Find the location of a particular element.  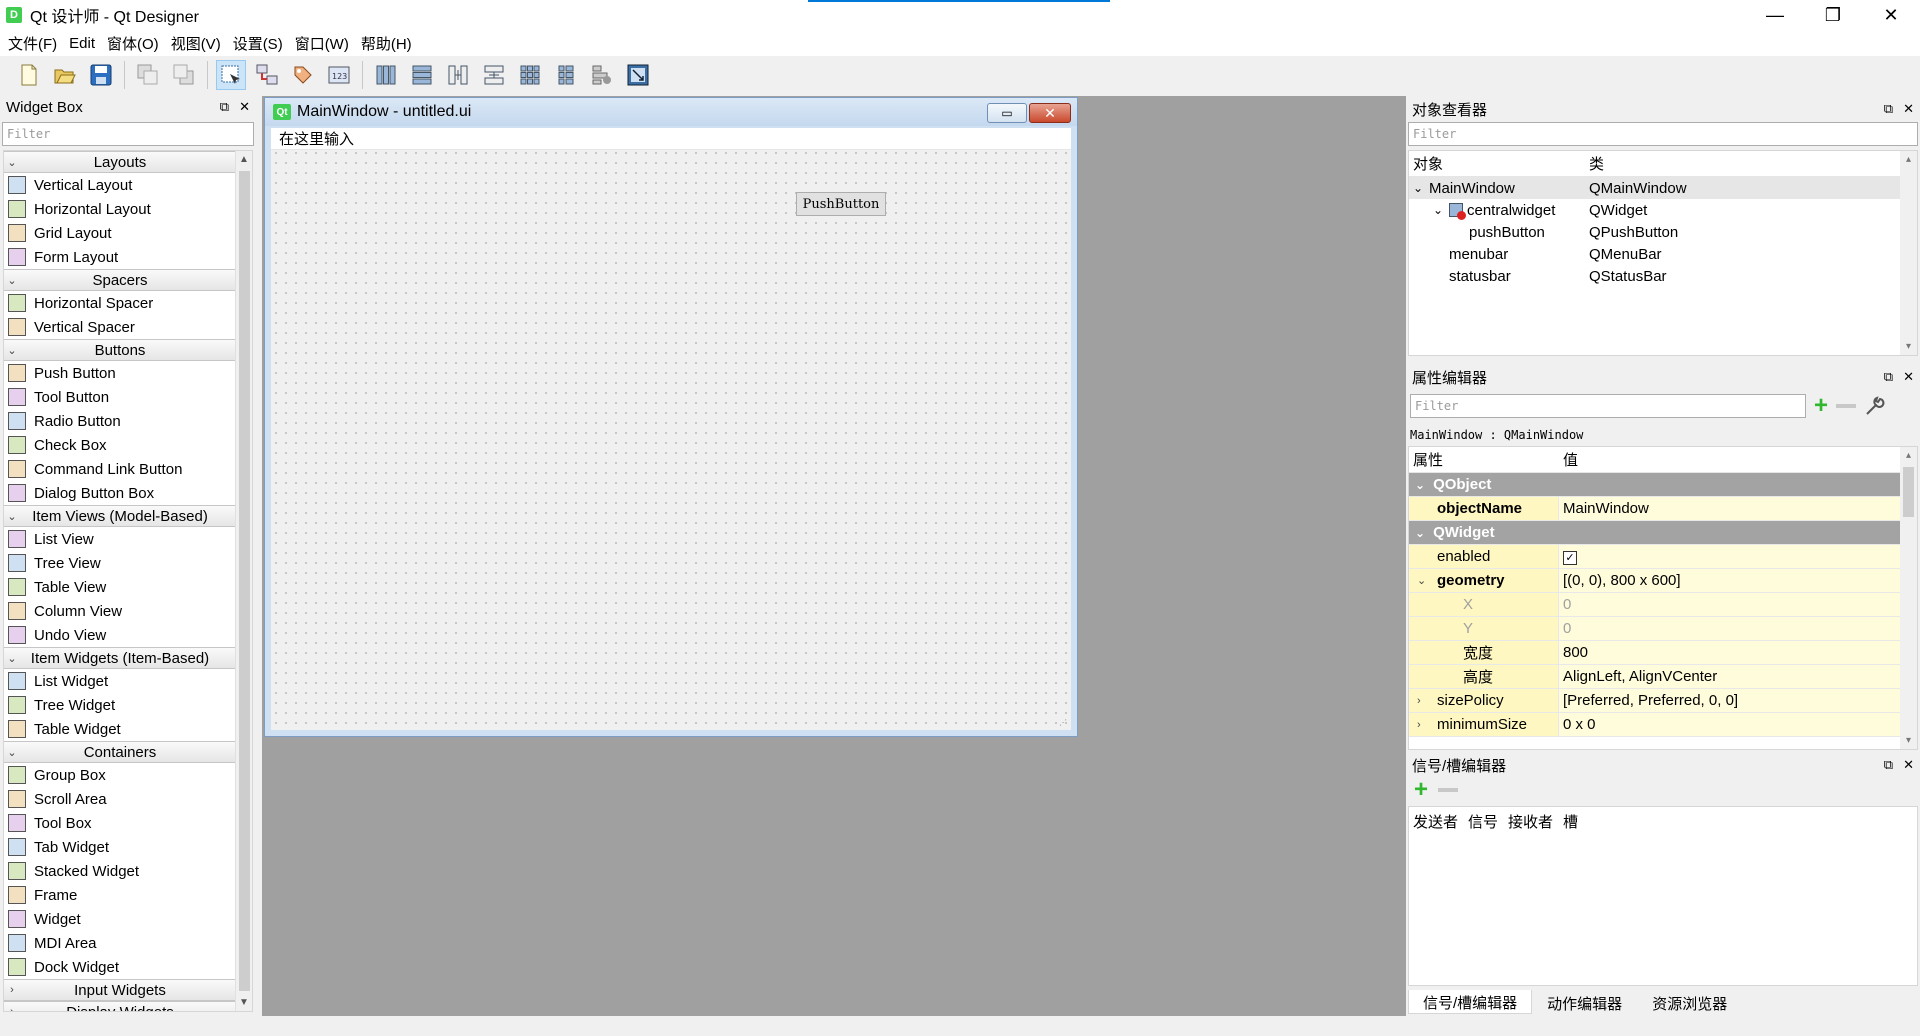

expand-arrow-icon: › is located at coordinates (1419, 701).